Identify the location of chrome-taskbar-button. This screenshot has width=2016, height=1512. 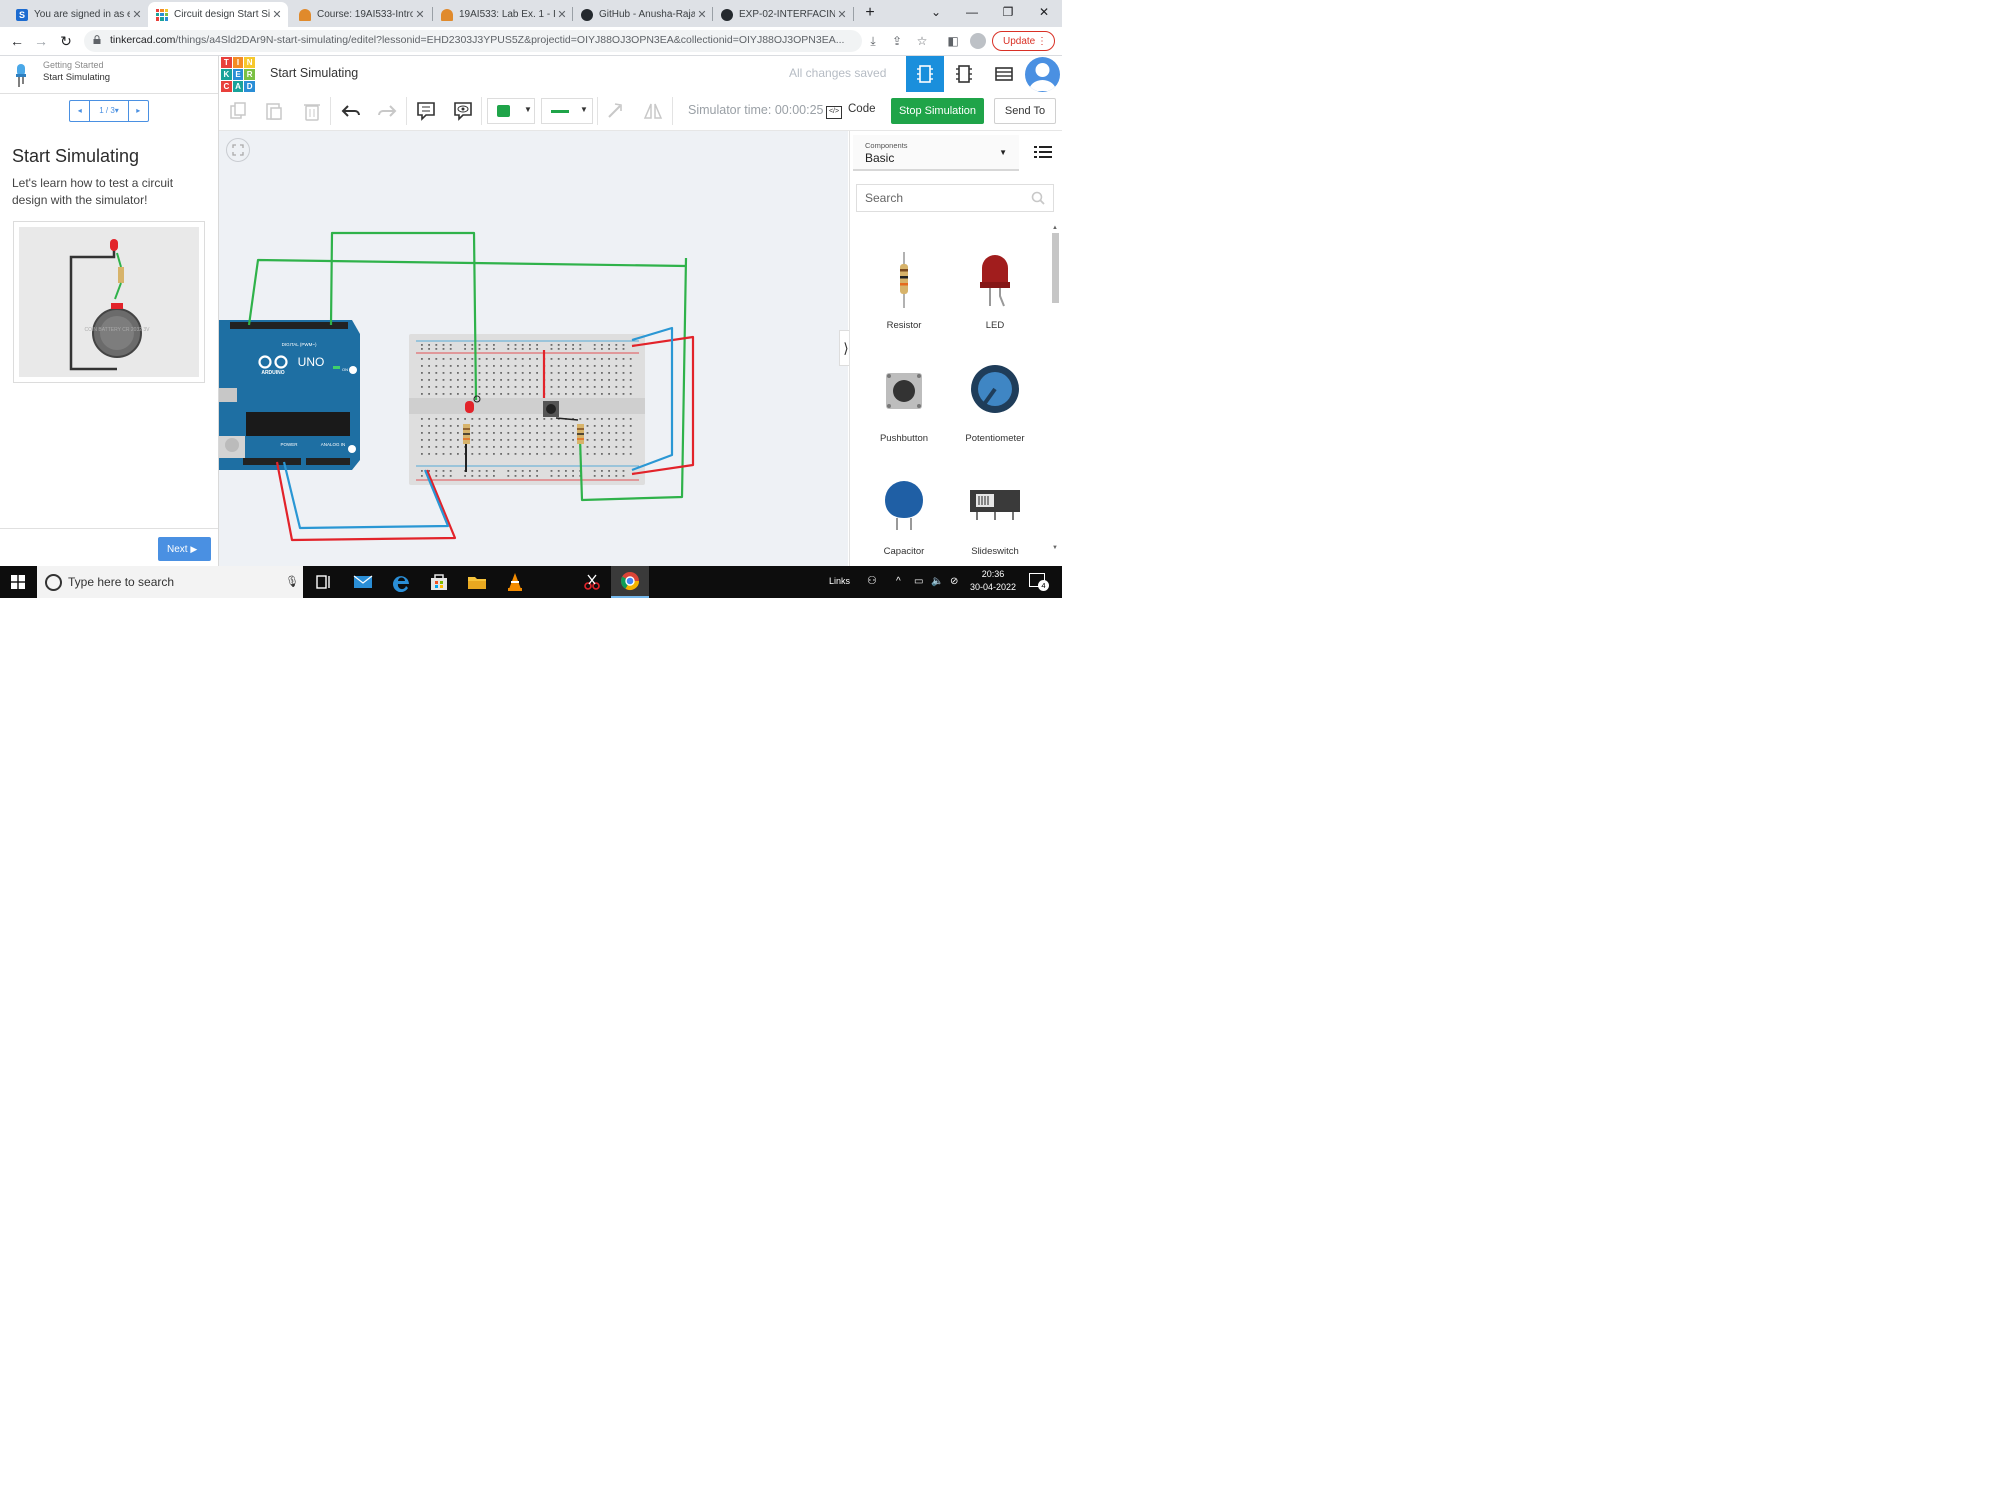
(630, 582).